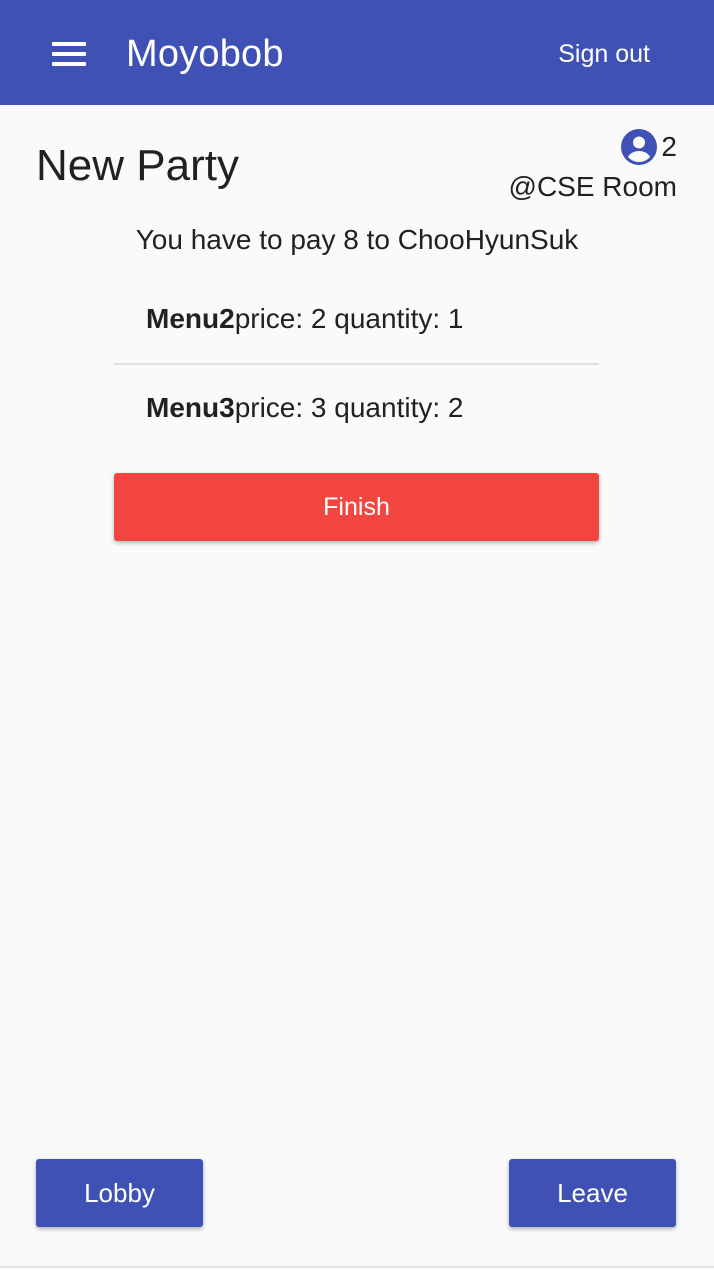 The width and height of the screenshot is (714, 1270). Describe the element at coordinates (356, 507) in the screenshot. I see `finish-button: Finish` at that location.